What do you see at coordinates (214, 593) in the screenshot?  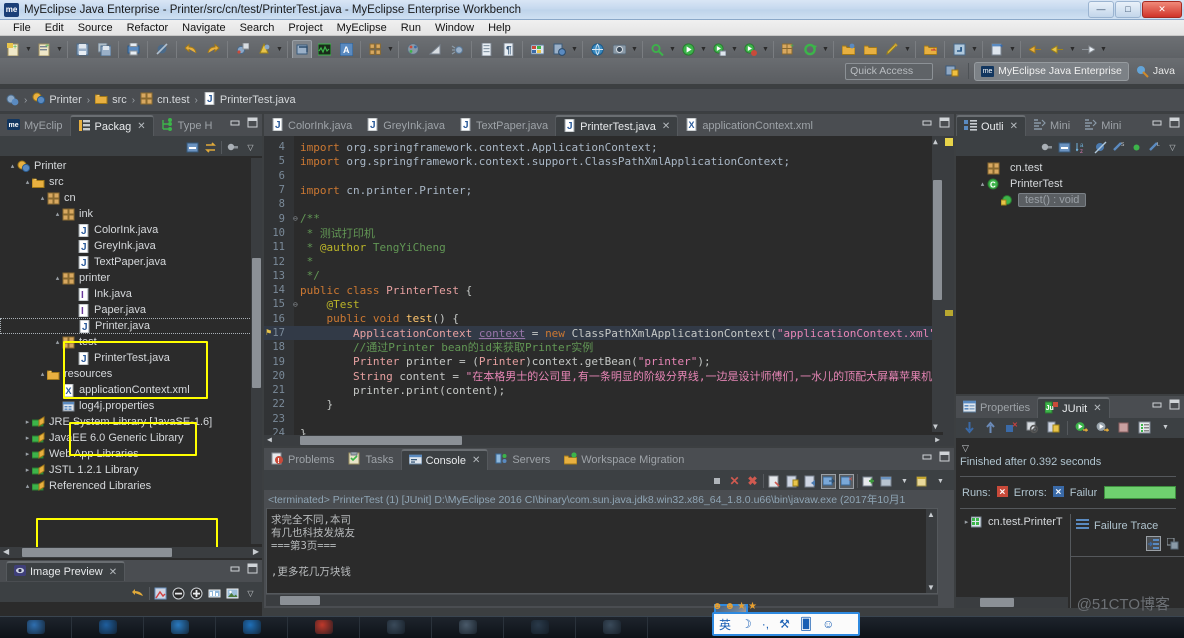 I see `fit-width-icon` at bounding box center [214, 593].